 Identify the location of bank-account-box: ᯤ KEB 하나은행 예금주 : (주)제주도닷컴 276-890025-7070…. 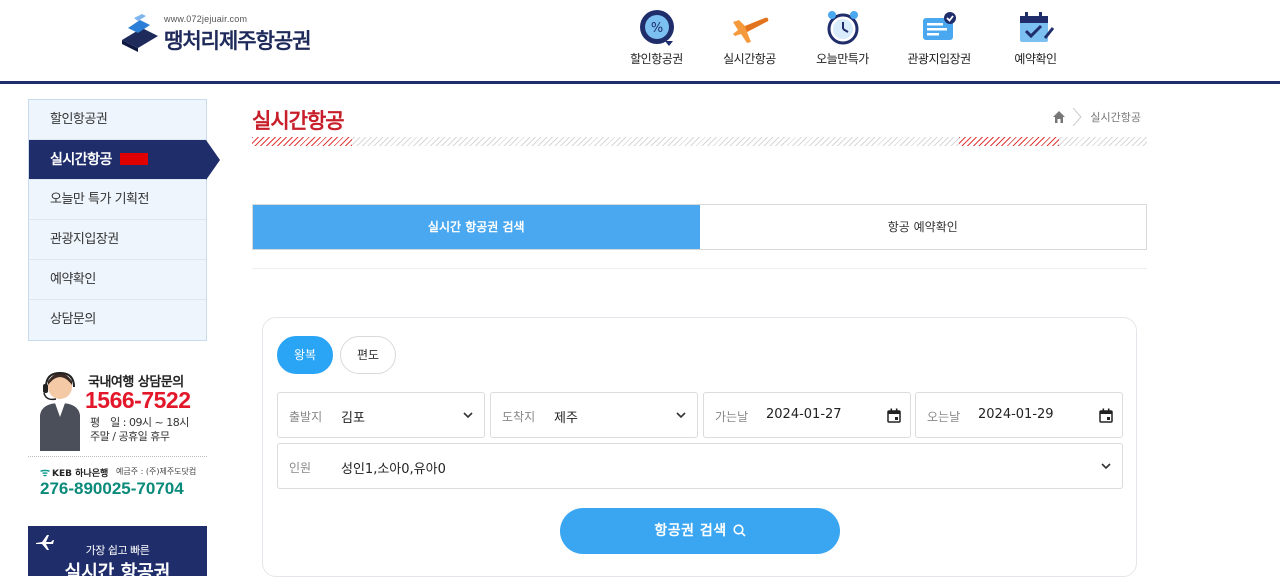
(117, 479).